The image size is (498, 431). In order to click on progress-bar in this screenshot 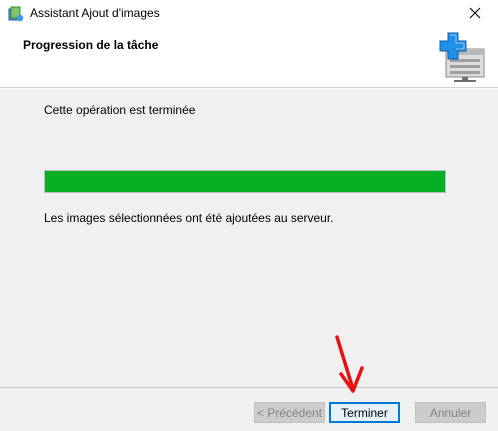, I will do `click(245, 181)`.